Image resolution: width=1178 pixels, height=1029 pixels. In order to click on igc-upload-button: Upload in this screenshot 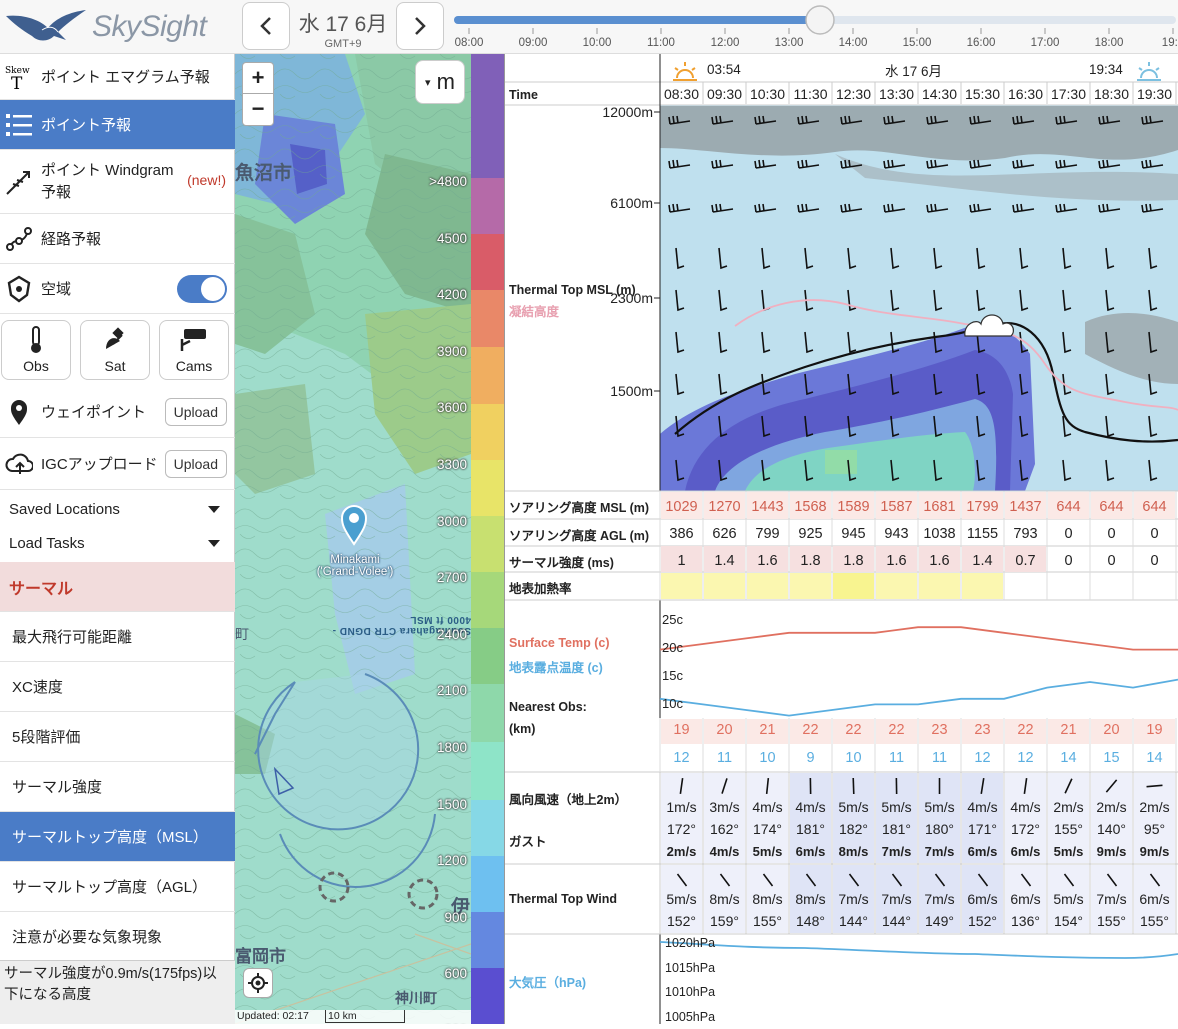, I will do `click(196, 464)`.